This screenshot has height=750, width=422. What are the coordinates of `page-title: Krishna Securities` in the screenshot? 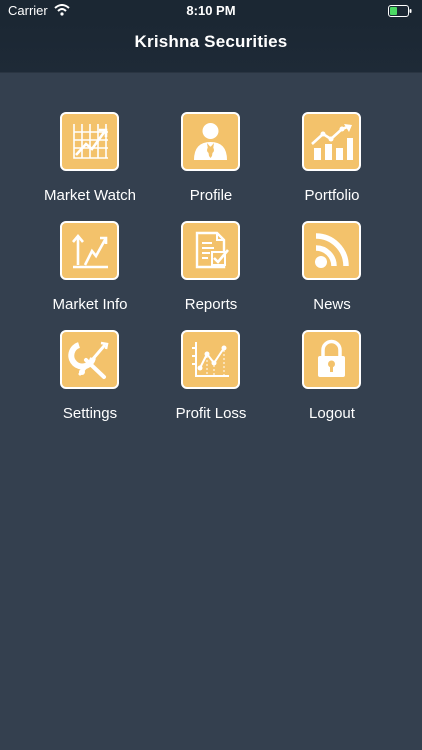 It's located at (211, 41).